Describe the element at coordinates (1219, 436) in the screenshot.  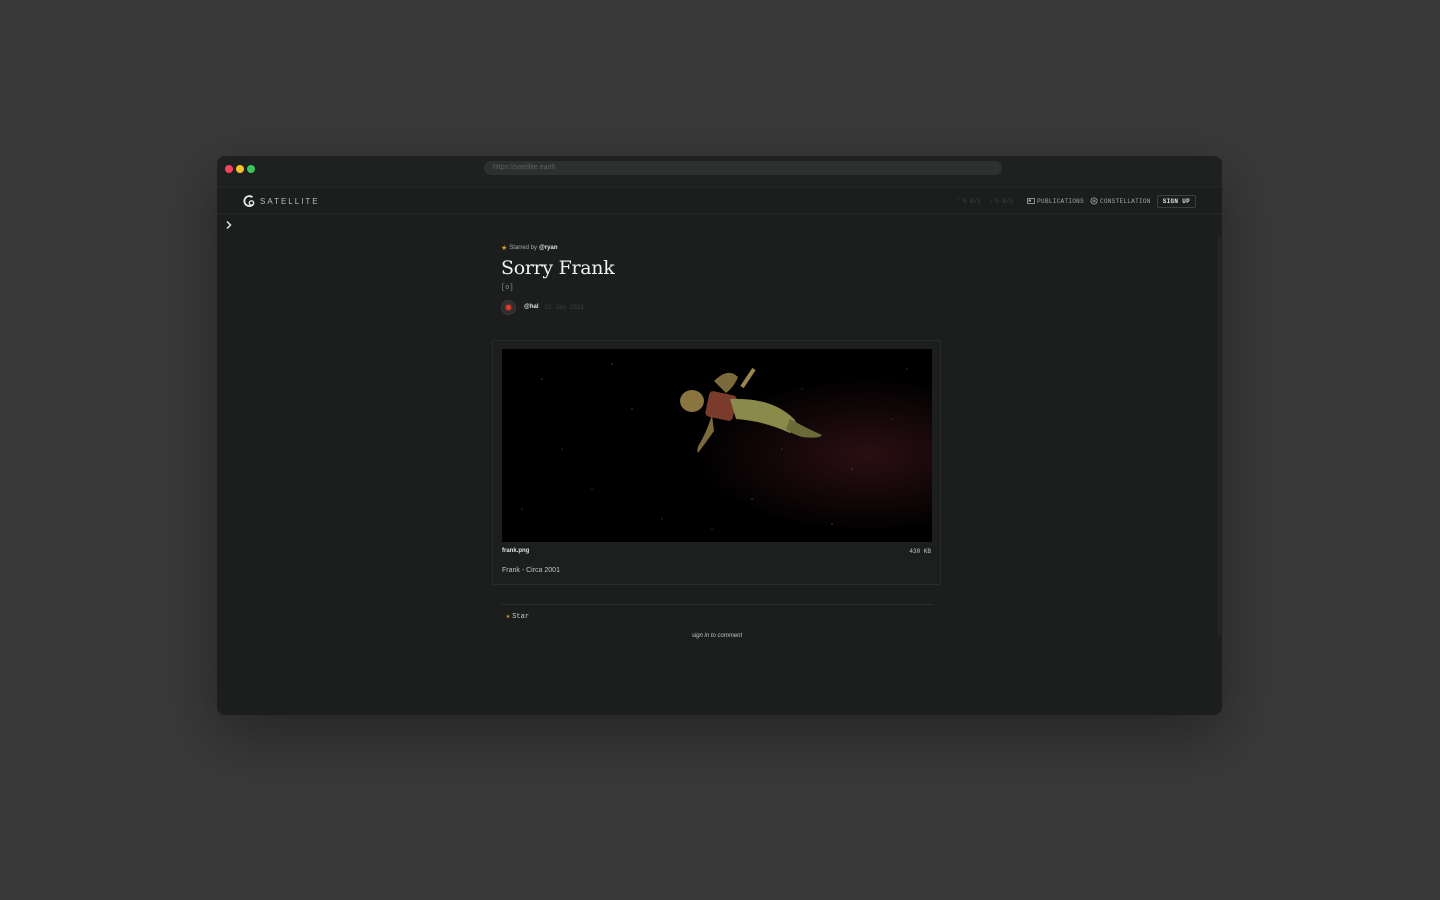
I see `scrollbar` at that location.